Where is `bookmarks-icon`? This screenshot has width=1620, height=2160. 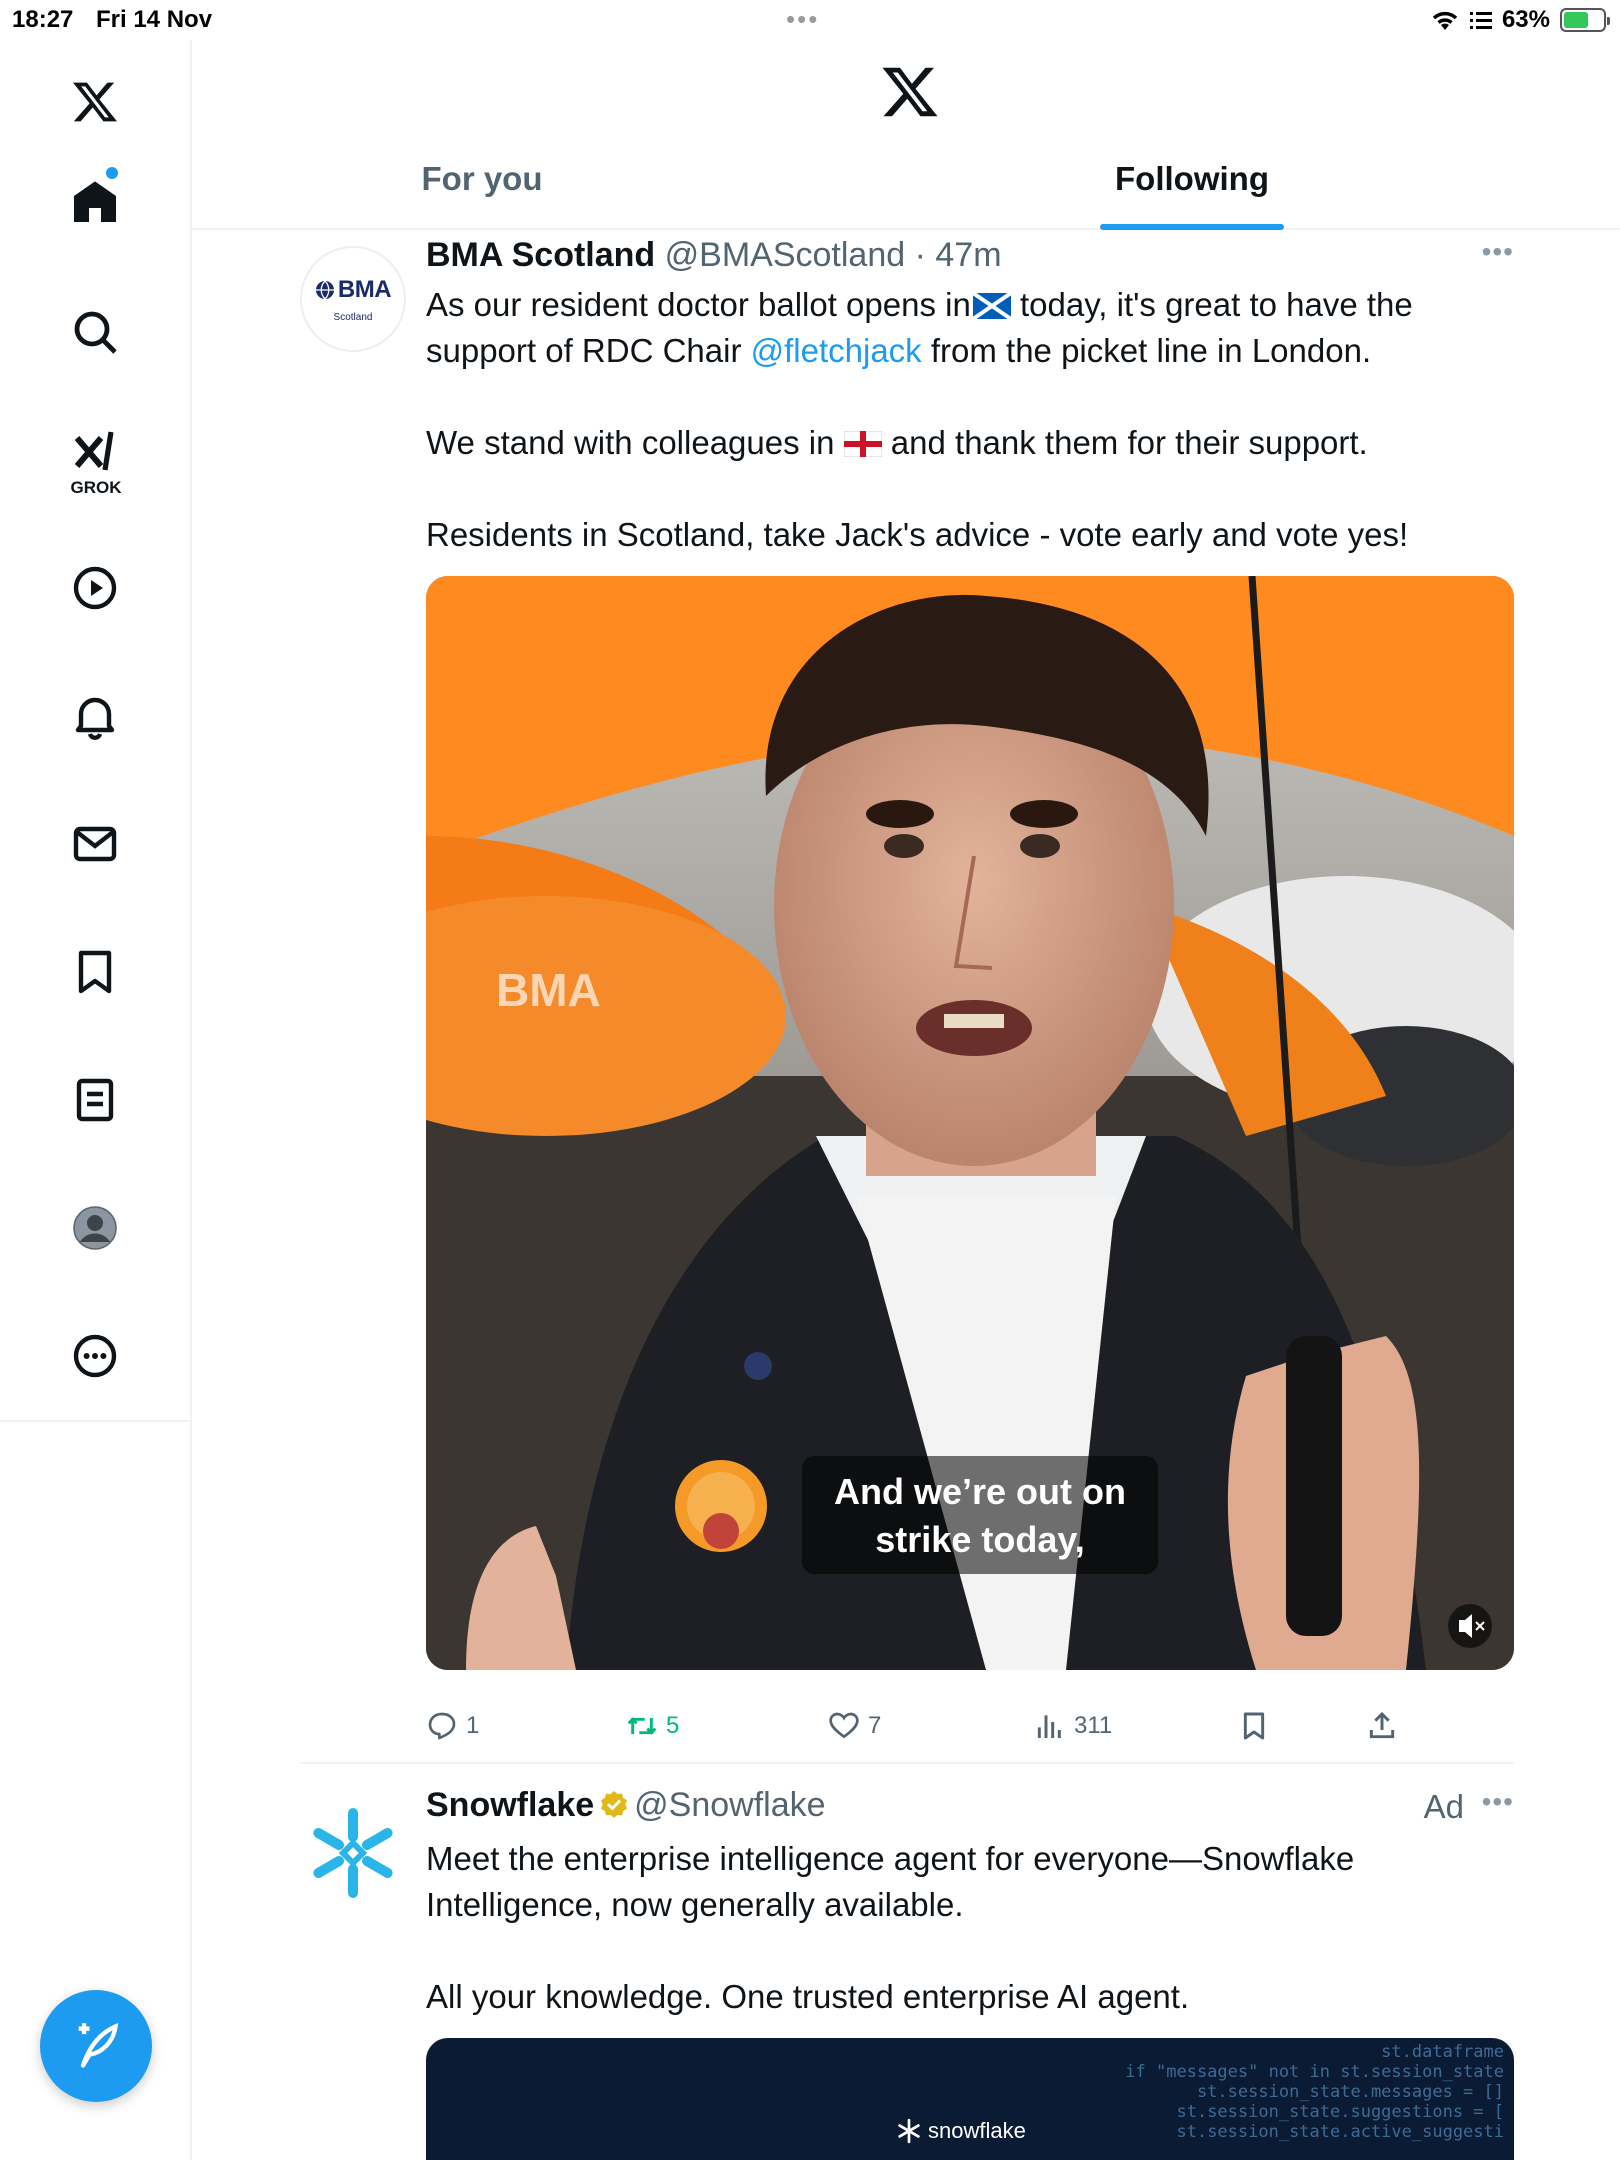
bookmarks-icon is located at coordinates (95, 972).